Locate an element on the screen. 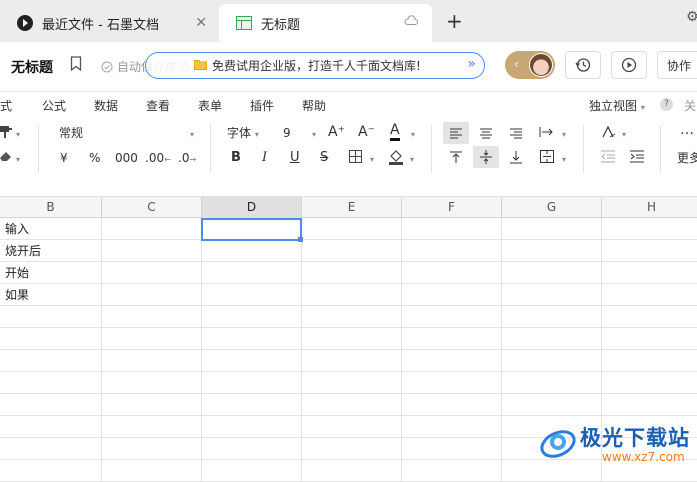 Image resolution: width=697 pixels, height=482 pixels. more-button: 更多 is located at coordinates (687, 158).